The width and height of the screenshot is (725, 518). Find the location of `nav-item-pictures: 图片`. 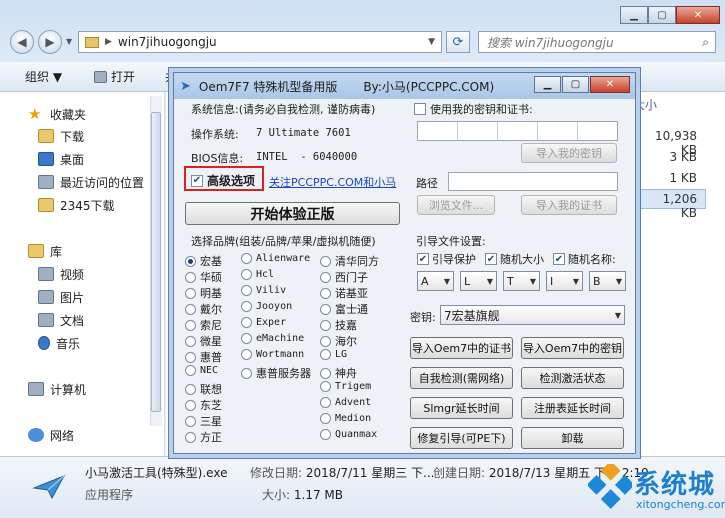

nav-item-pictures: 图片 is located at coordinates (61, 297).